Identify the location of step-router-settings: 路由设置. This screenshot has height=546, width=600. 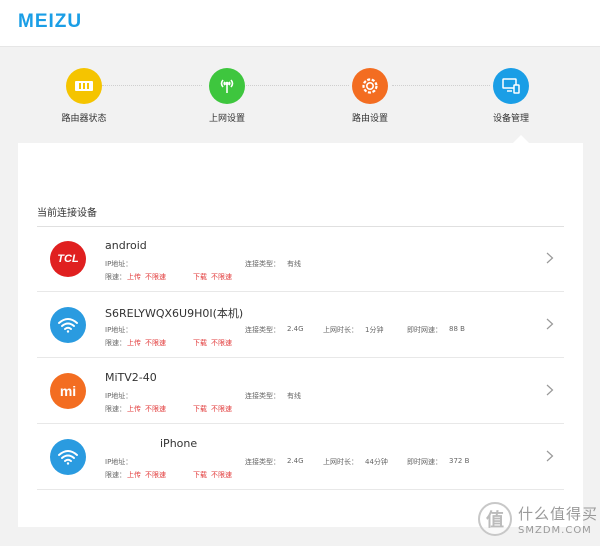
(370, 96).